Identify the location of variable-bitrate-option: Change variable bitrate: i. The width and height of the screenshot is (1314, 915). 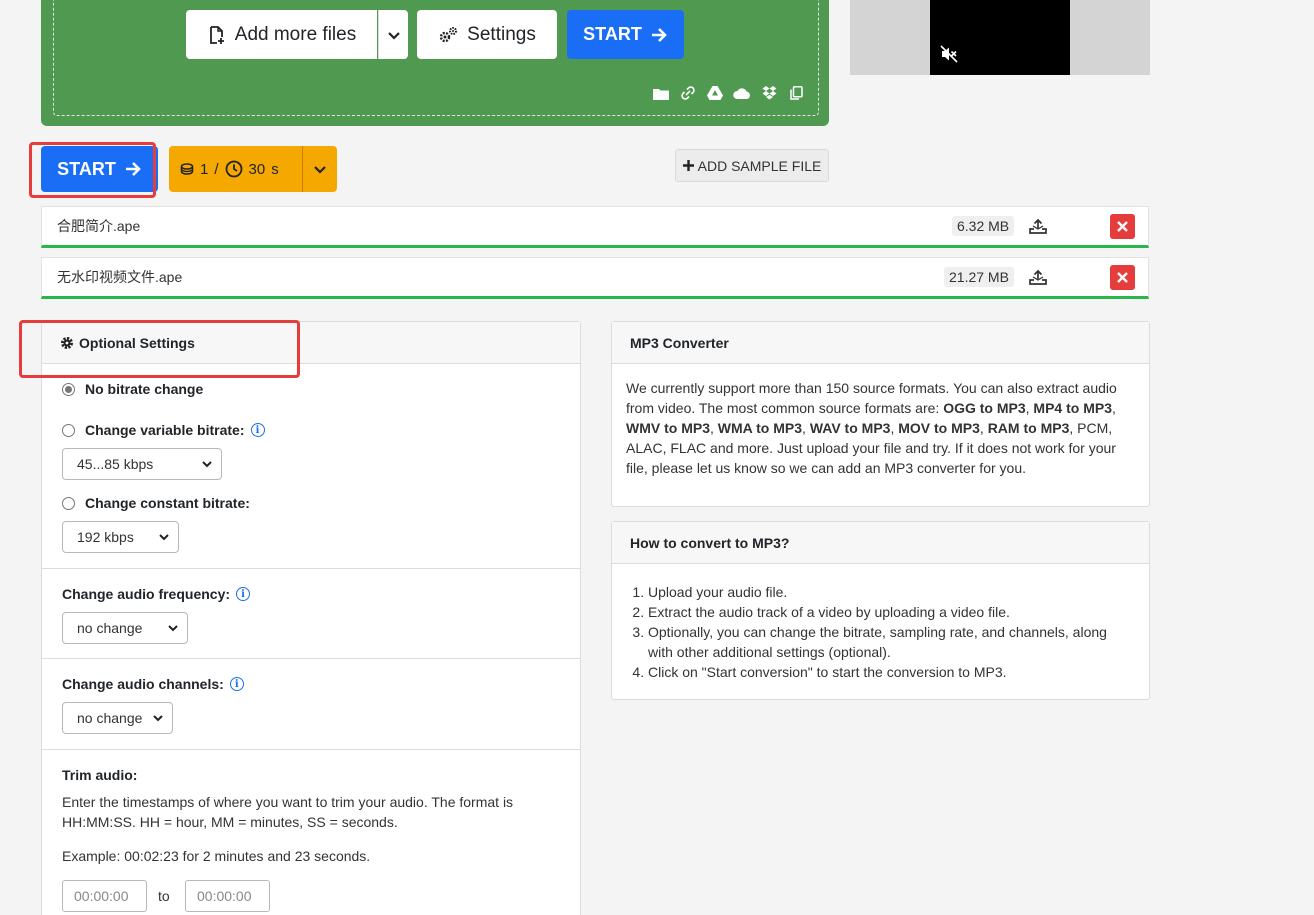
(163, 430).